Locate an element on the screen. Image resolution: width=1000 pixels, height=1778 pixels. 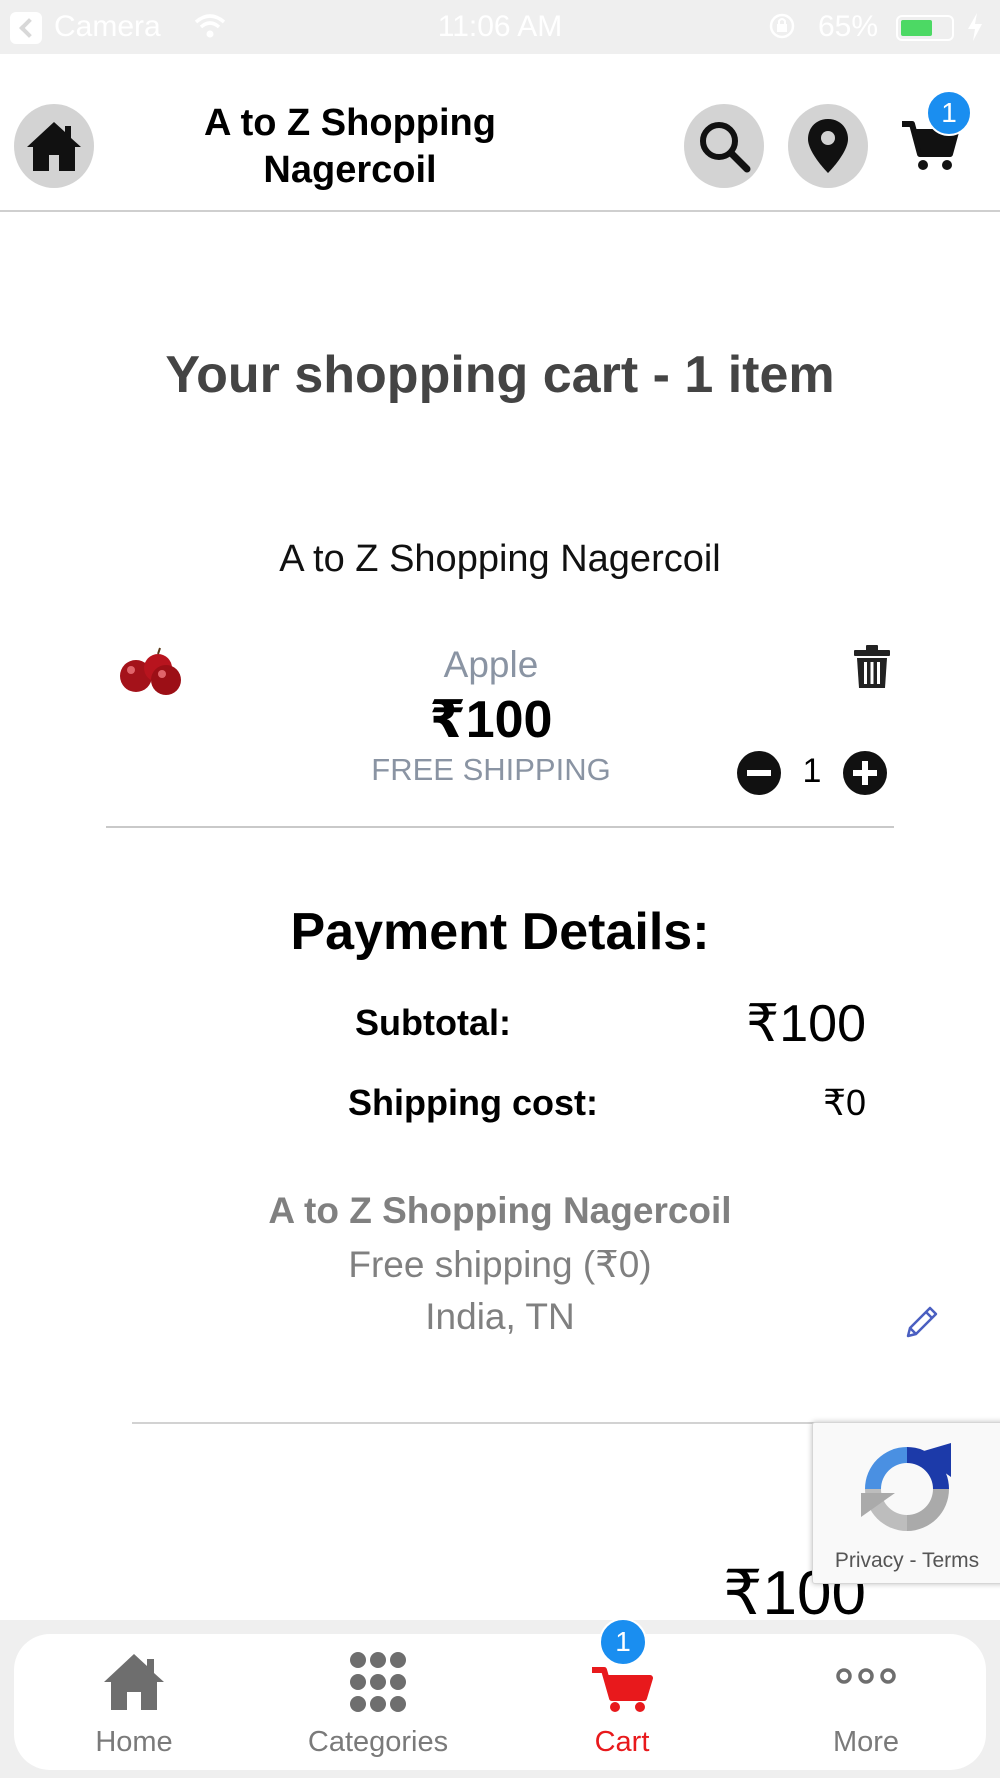
search-button is located at coordinates (724, 146).